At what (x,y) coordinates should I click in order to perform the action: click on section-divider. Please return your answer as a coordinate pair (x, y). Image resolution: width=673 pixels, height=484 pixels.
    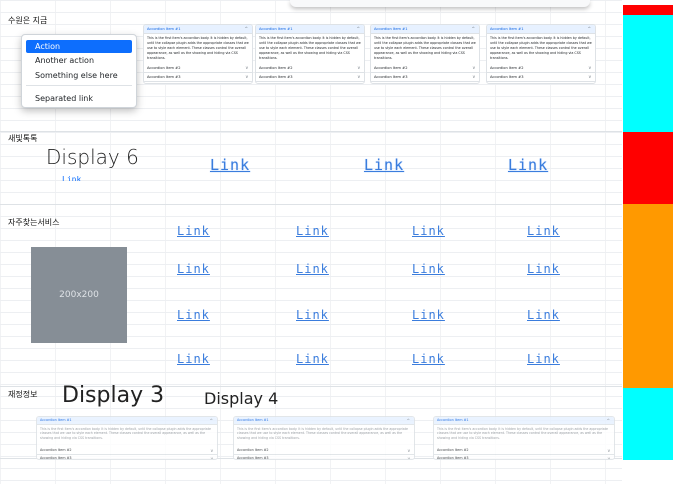
    Looking at the image, I should click on (311, 204).